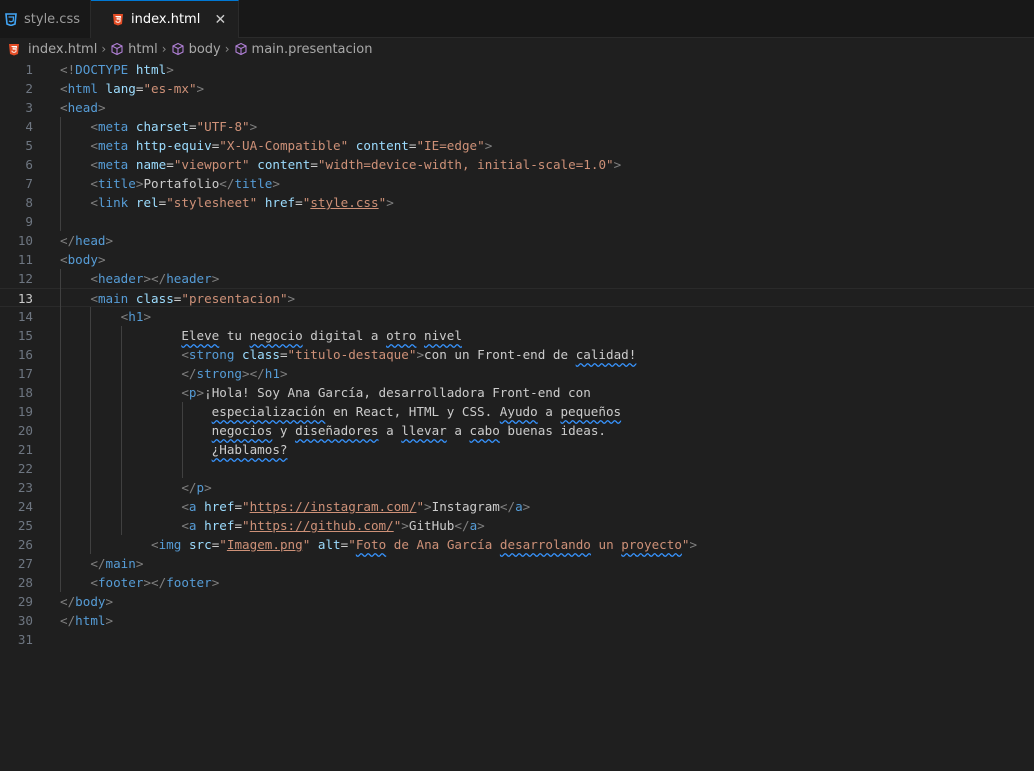  What do you see at coordinates (193, 298) in the screenshot?
I see `code-text: <main class="presentacion">` at bounding box center [193, 298].